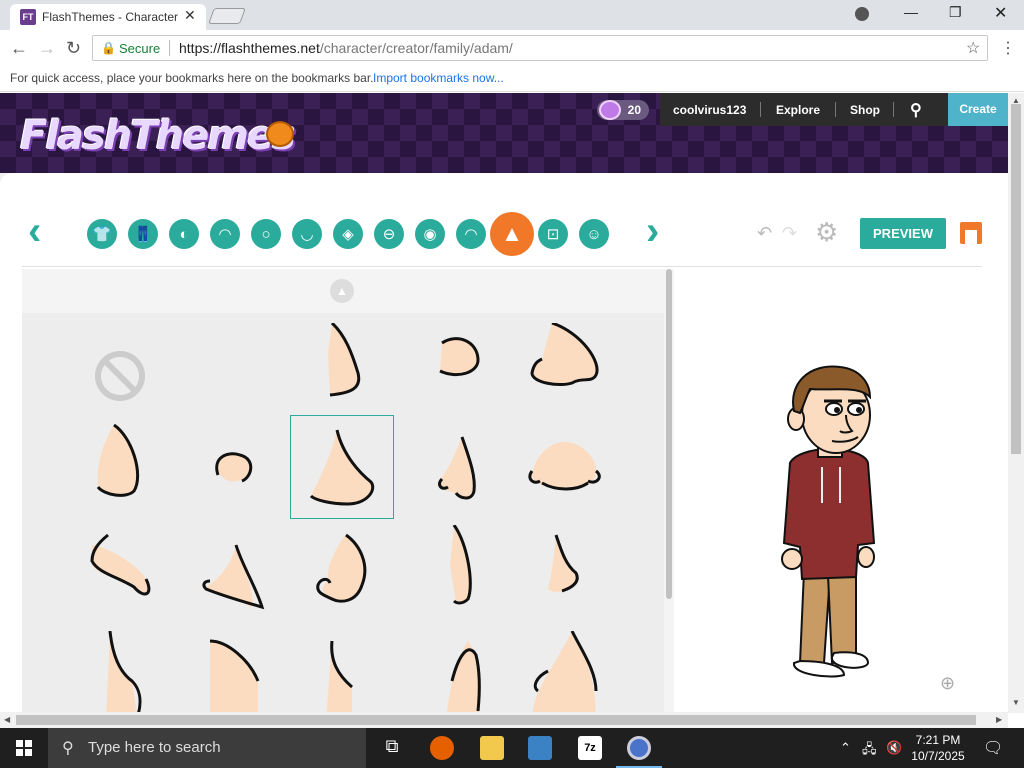  I want to click on create-button: Create, so click(978, 109).